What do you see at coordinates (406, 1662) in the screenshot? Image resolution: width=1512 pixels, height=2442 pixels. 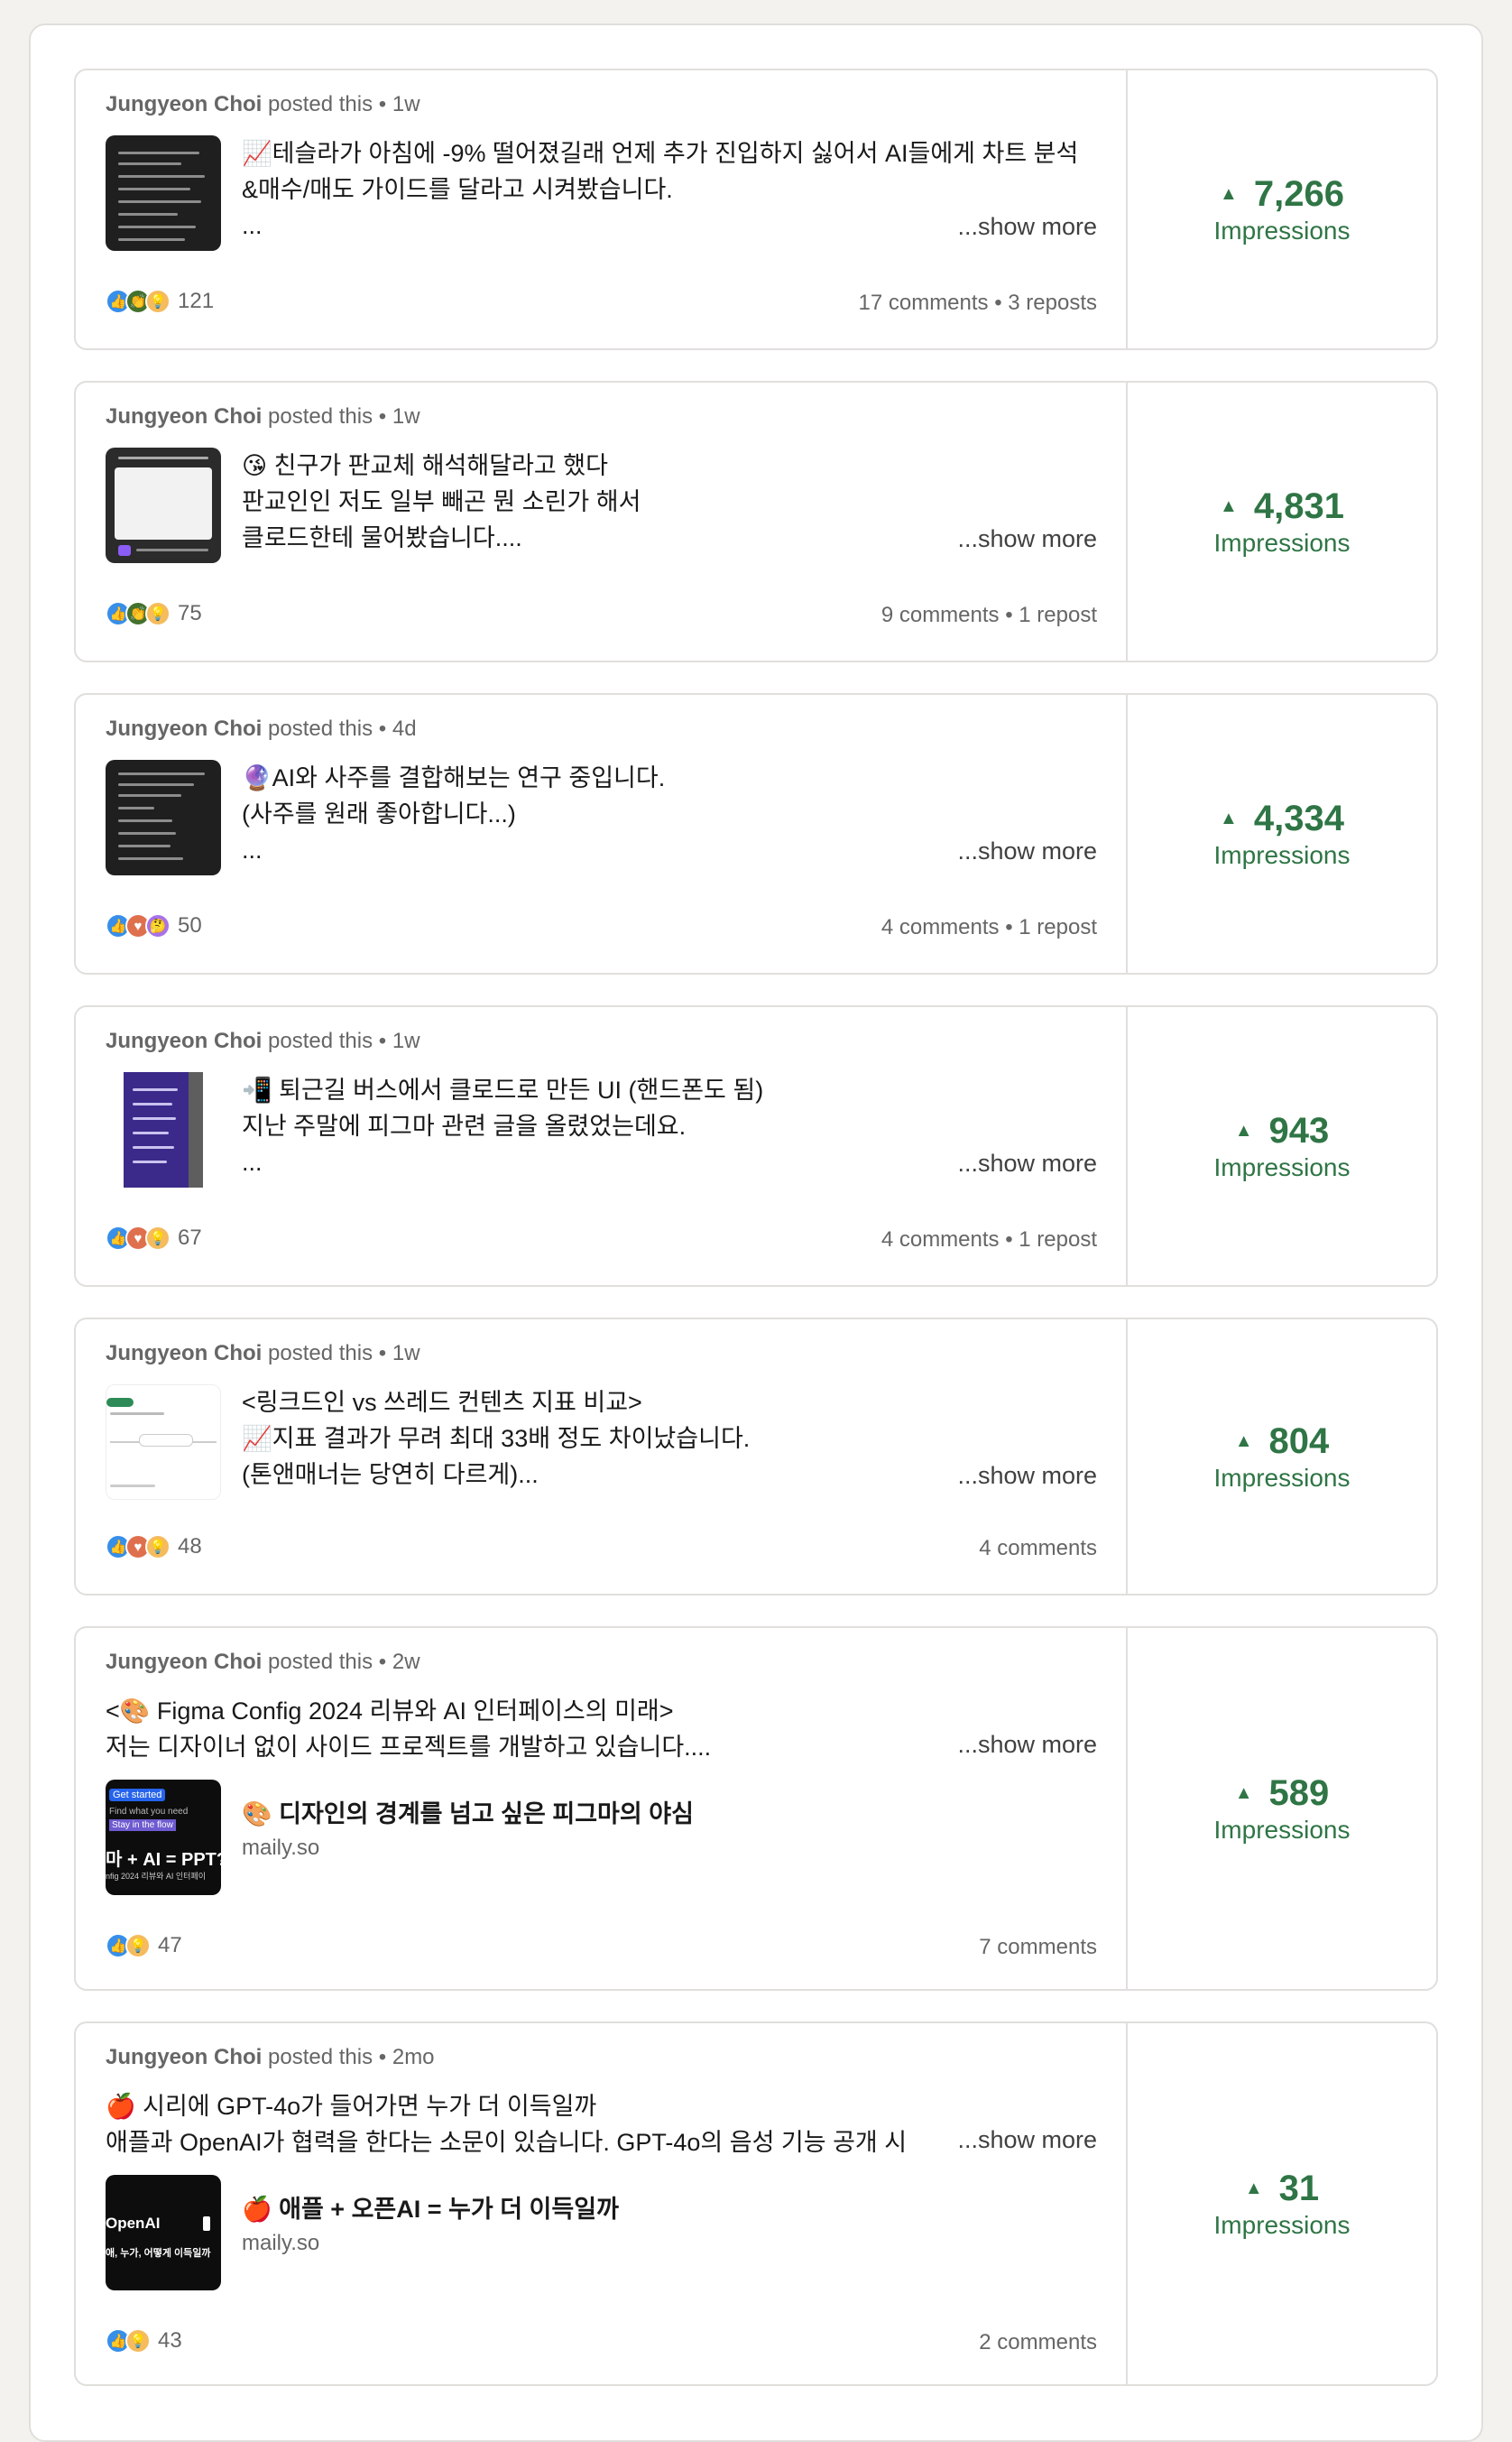 I see `post-age: 2w` at bounding box center [406, 1662].